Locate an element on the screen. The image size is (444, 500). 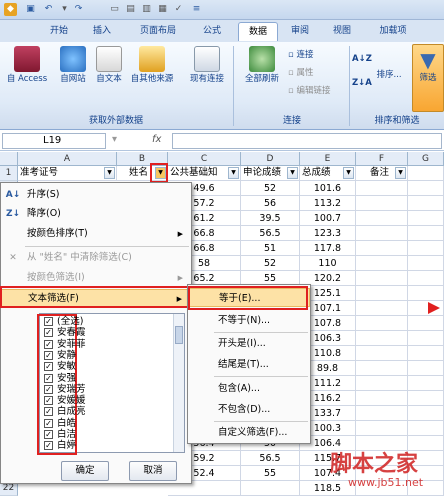
checklist-item: ✓ (全选) is located at coordinates (118, 321).